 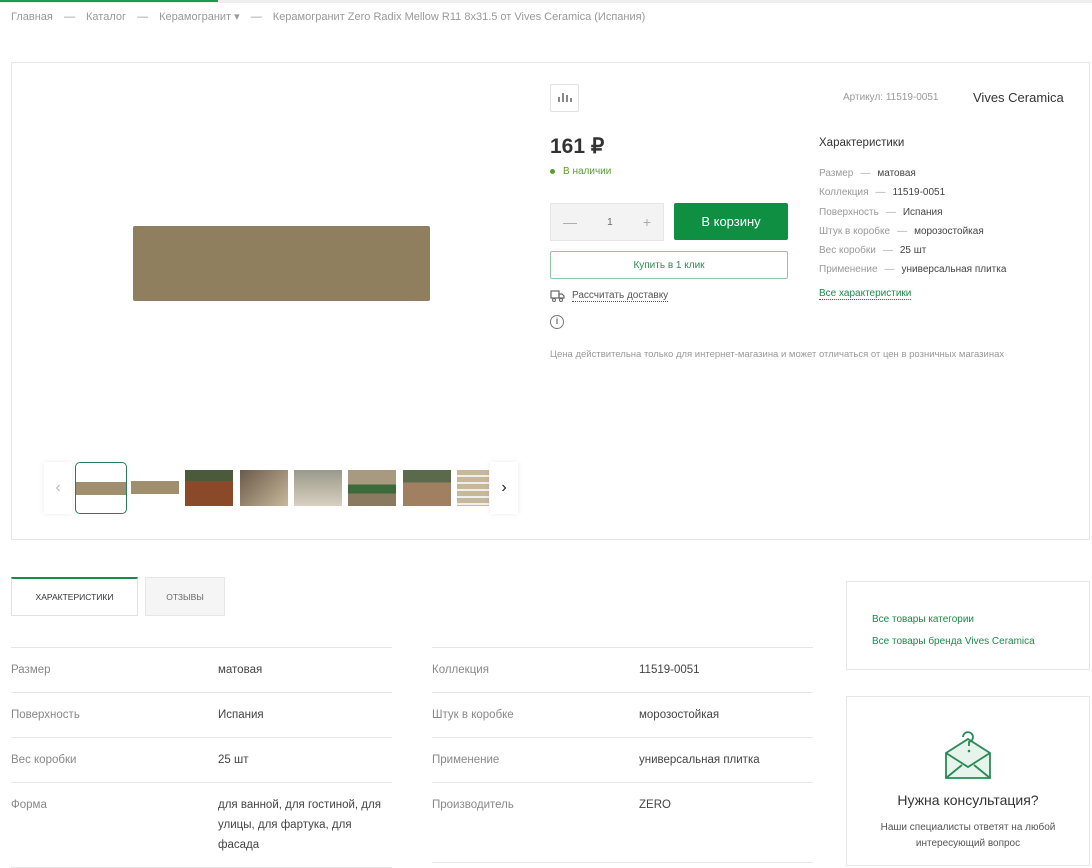 I want to click on quantity-input: 1, so click(x=610, y=222).